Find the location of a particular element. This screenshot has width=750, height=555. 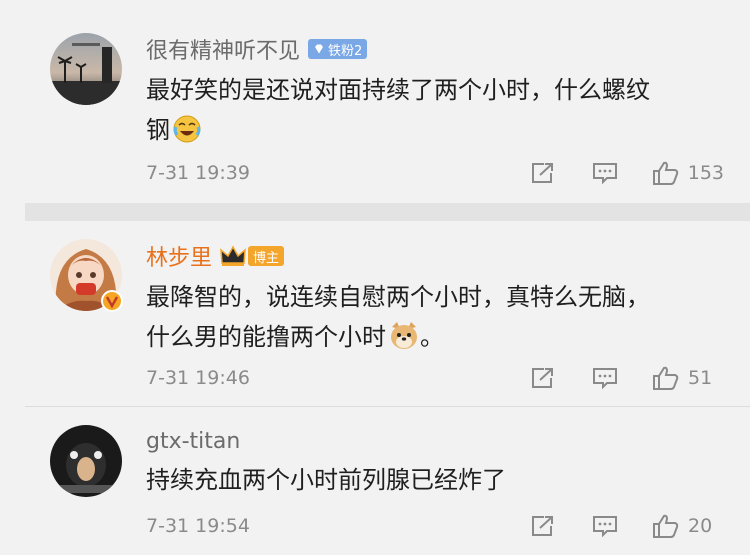

like-button: 51 is located at coordinates (688, 378).